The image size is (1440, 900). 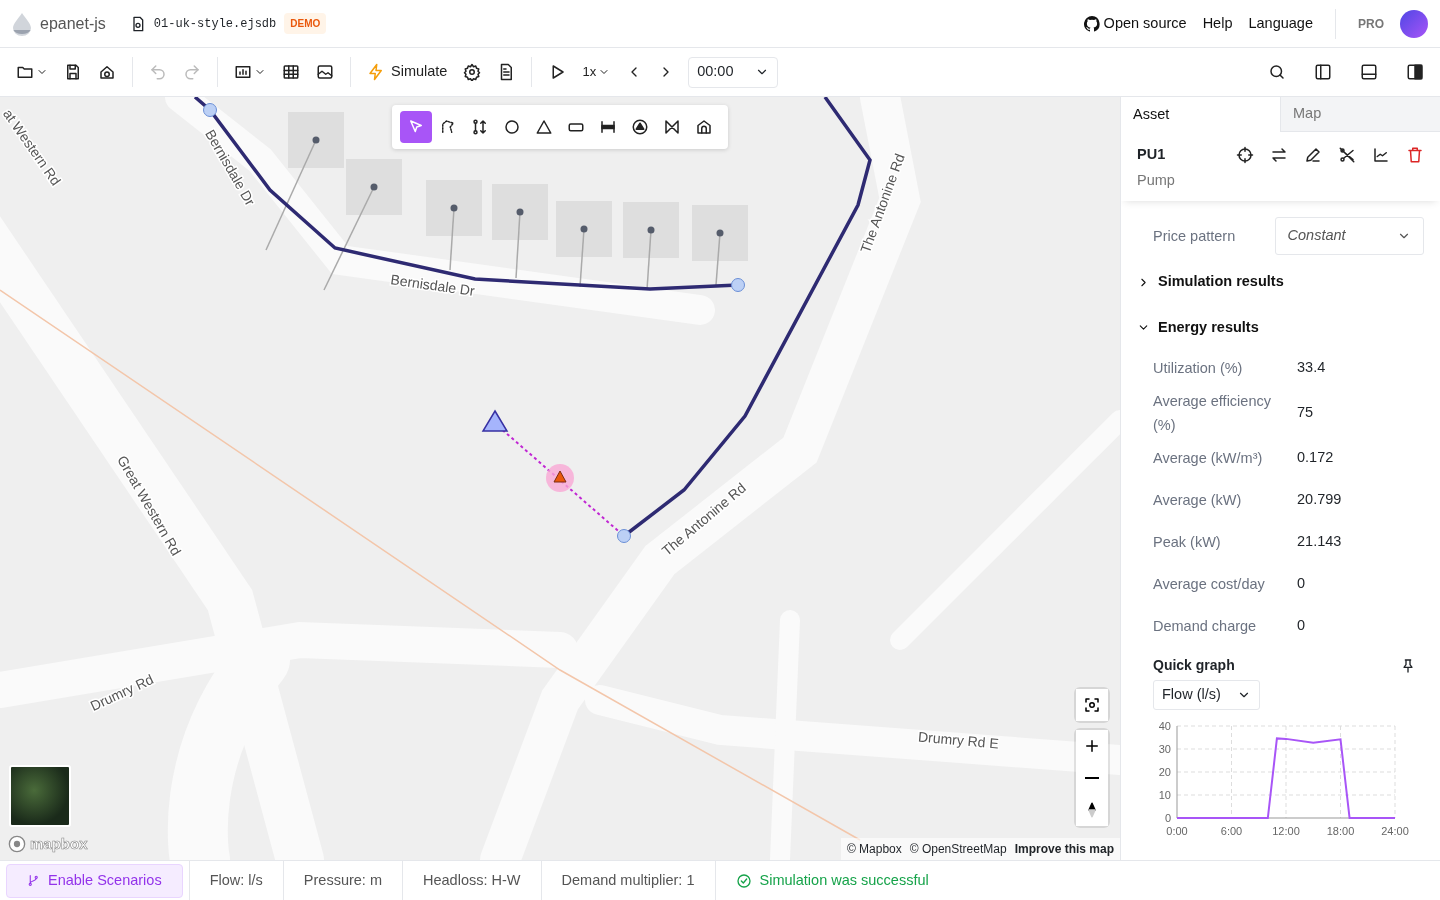 What do you see at coordinates (1092, 778) in the screenshot?
I see `minus-icon` at bounding box center [1092, 778].